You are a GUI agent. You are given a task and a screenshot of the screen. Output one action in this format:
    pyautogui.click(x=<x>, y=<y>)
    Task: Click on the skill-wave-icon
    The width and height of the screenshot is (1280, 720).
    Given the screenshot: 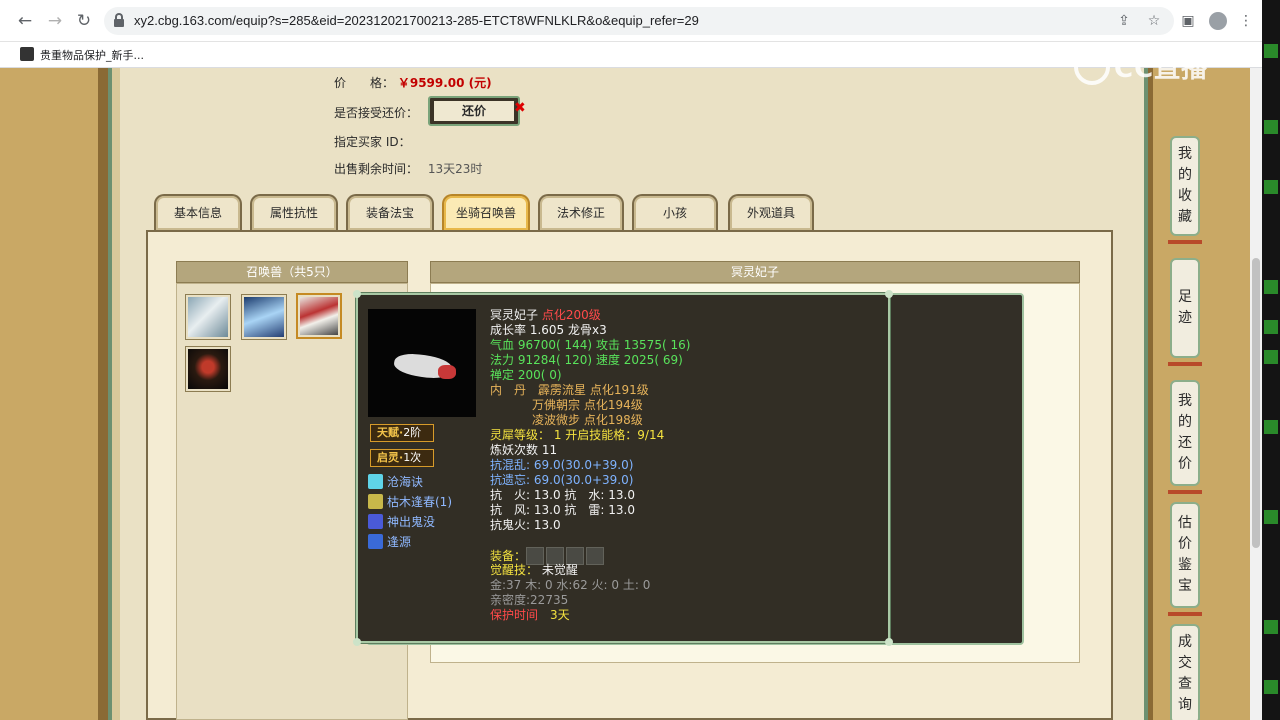 What is the action you would take?
    pyautogui.click(x=375, y=481)
    